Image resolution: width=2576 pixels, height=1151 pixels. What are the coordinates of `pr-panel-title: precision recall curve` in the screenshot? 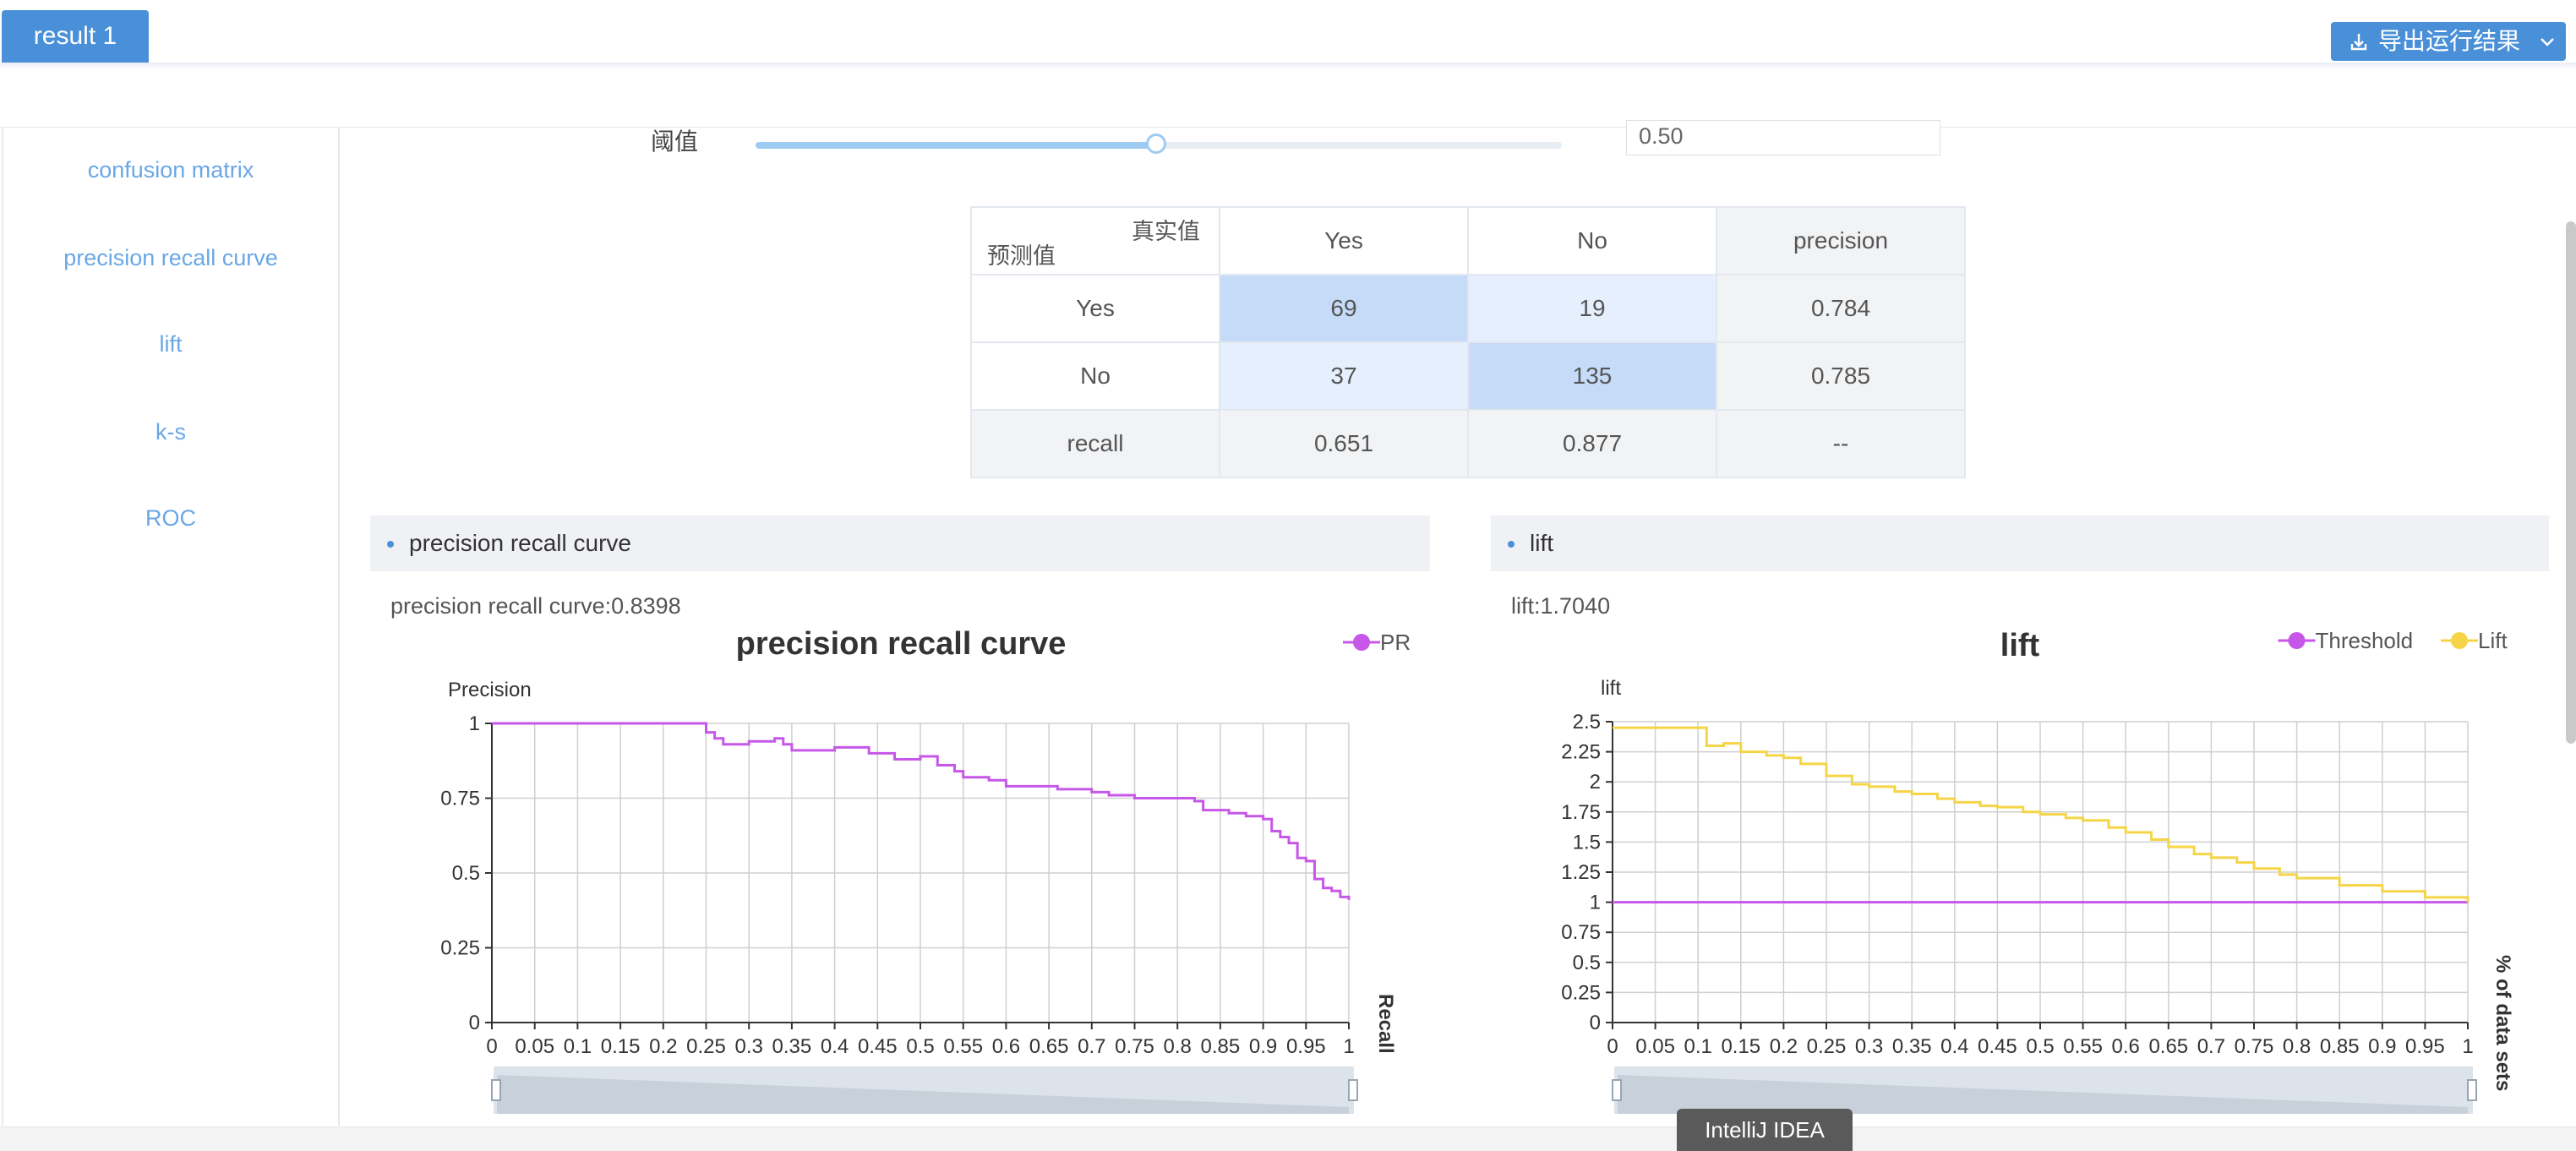 It's located at (520, 543).